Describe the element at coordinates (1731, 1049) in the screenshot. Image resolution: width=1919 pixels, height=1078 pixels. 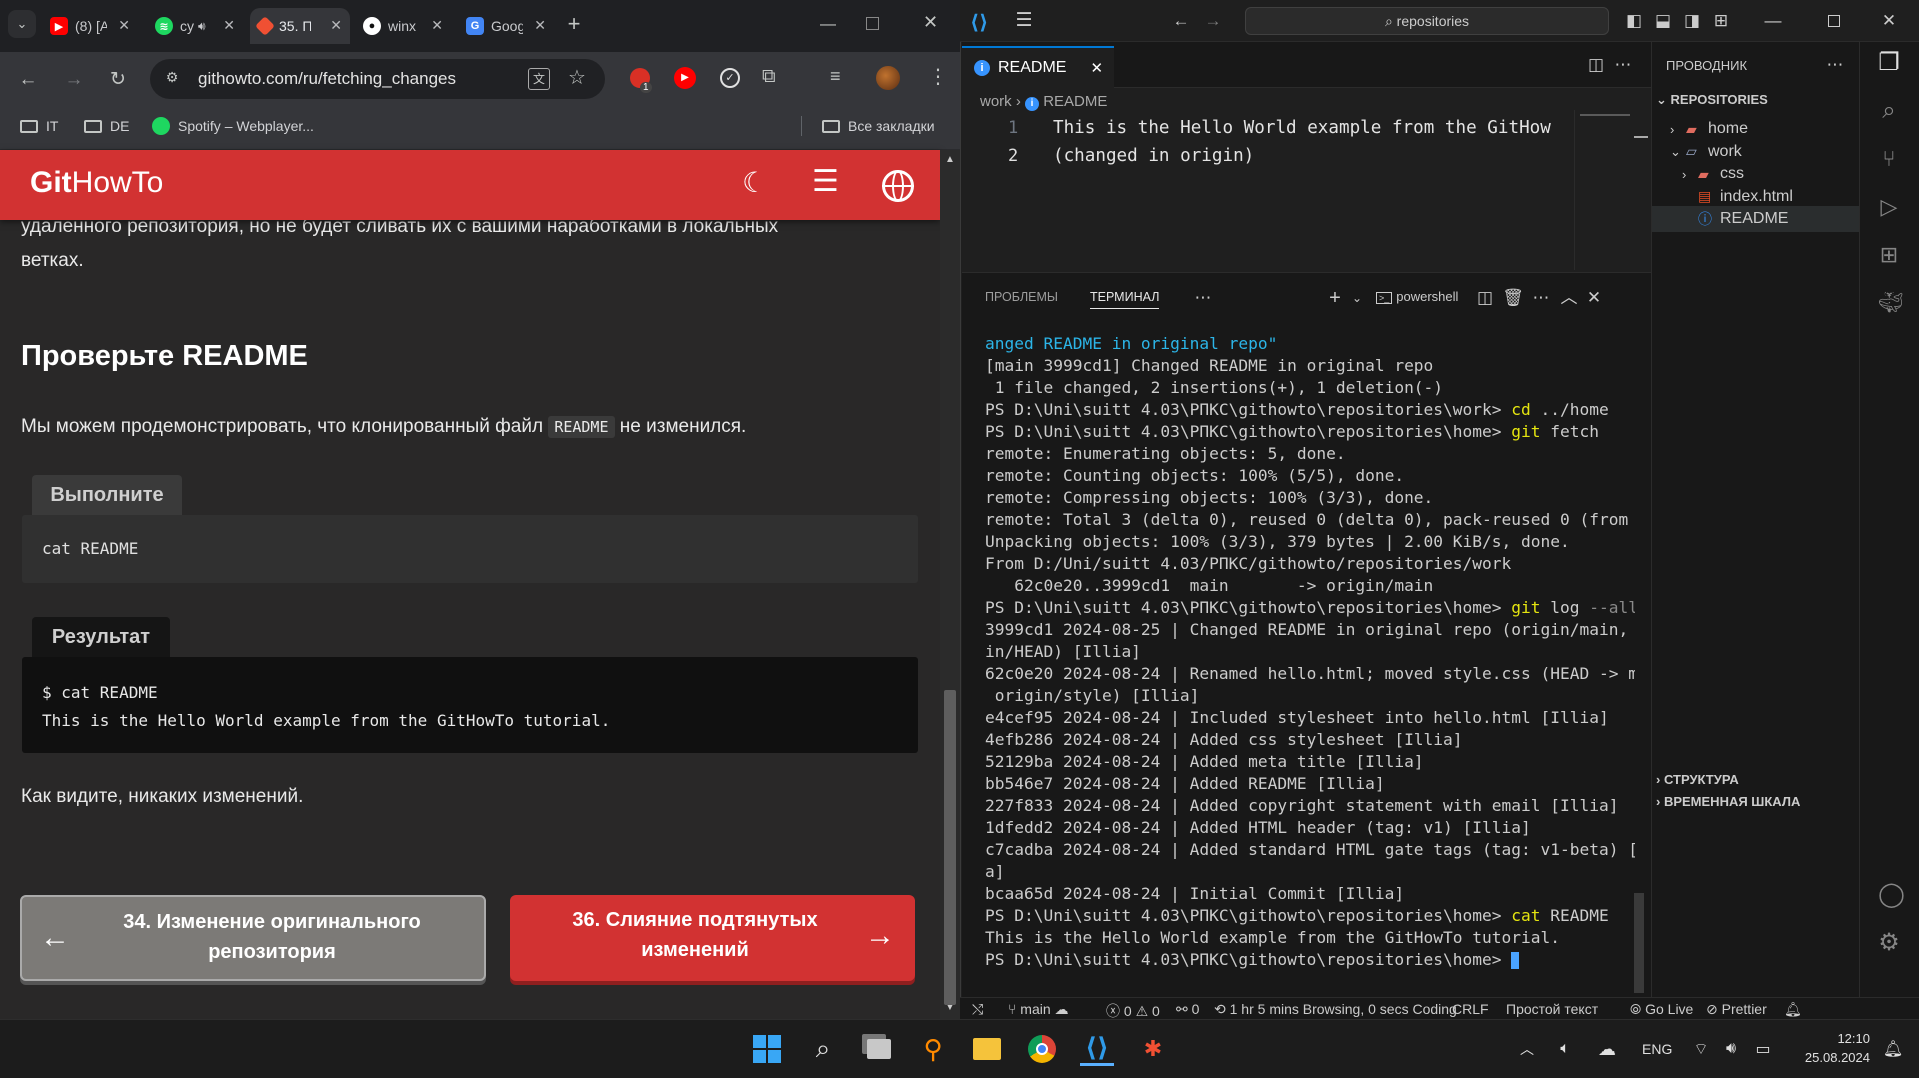
I see `speaker-icon: 🔊︎` at that location.